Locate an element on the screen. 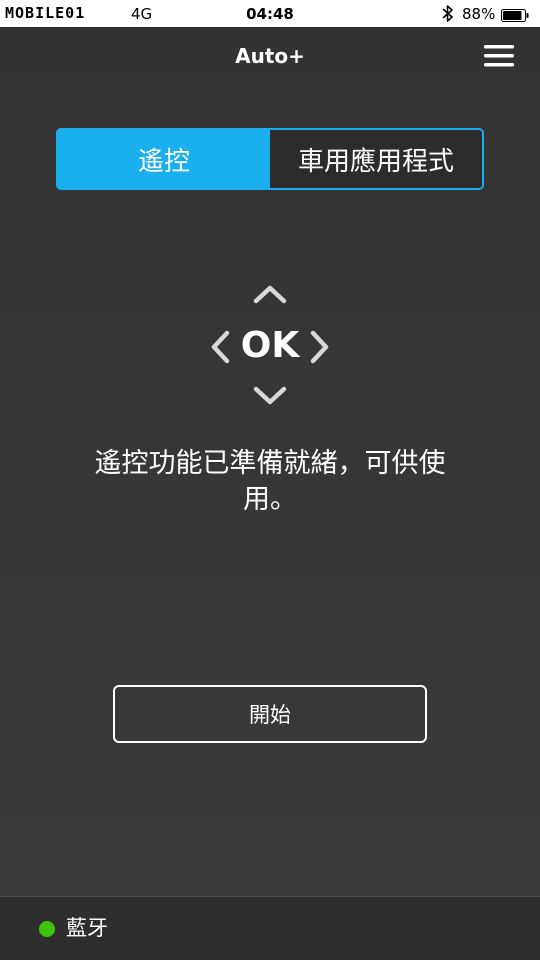  tab-remote-control: 遙控 is located at coordinates (164, 159).